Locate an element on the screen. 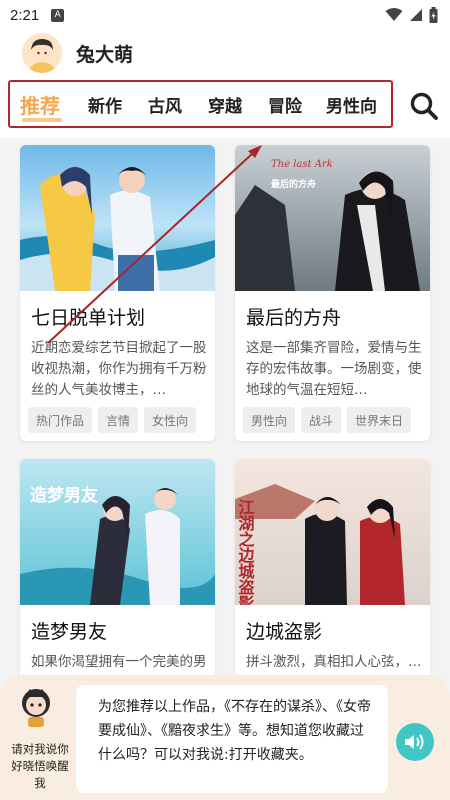 This screenshot has width=450, height=800. tab-time-travel: 穿越 is located at coordinates (225, 104).